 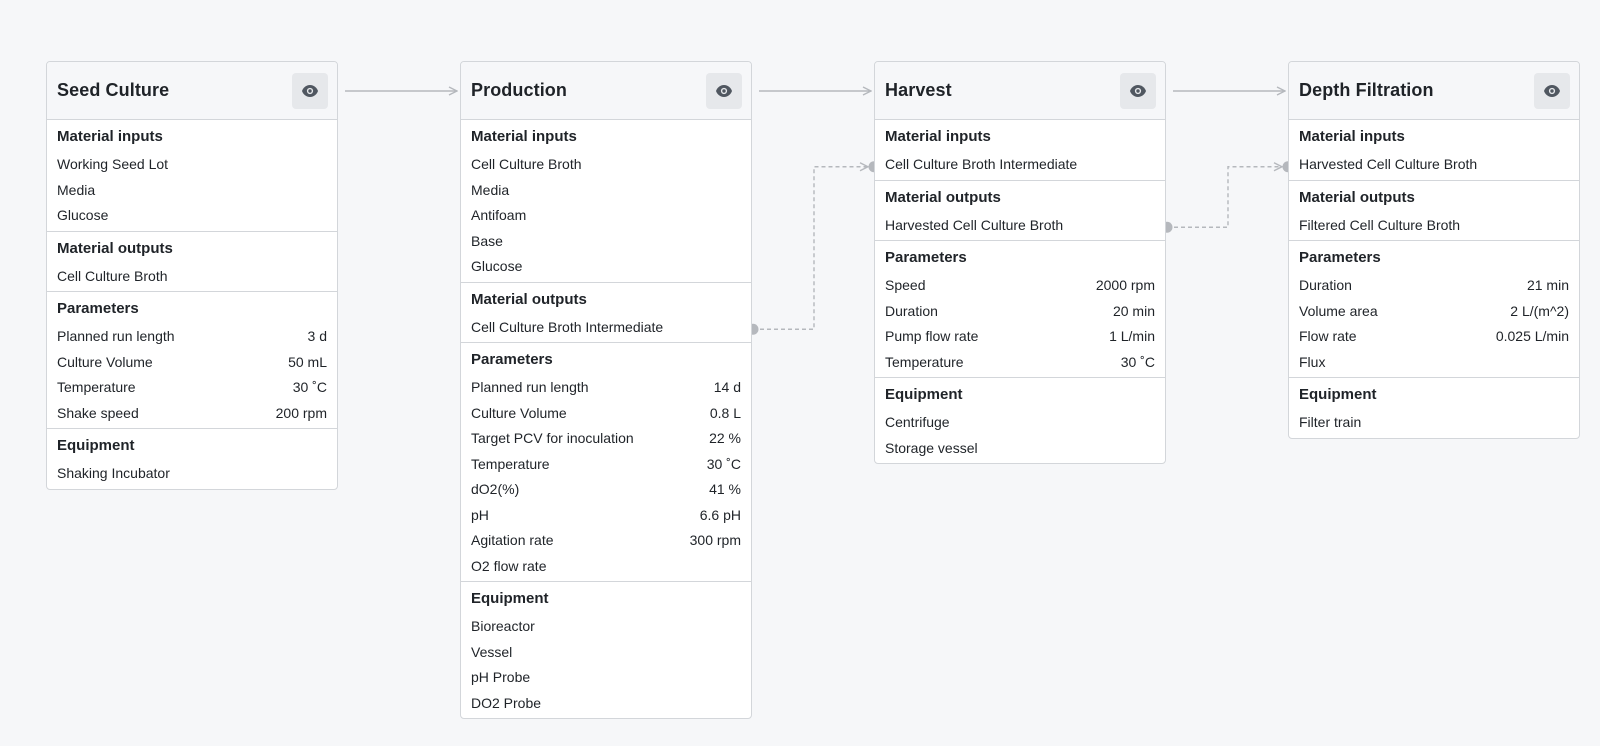 What do you see at coordinates (317, 336) in the screenshot?
I see `item-value: 3 d` at bounding box center [317, 336].